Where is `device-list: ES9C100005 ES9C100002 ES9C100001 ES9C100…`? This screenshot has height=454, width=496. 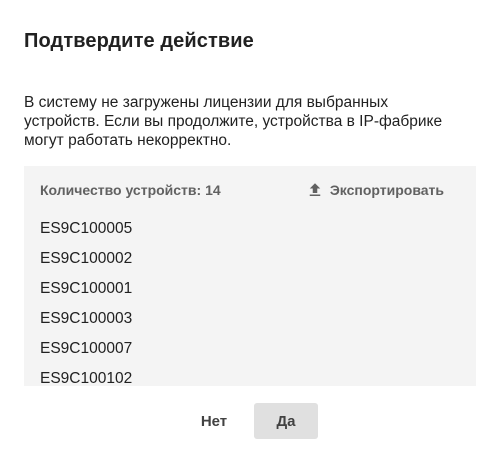 device-list: ES9C100005 ES9C100002 ES9C100001 ES9C100… is located at coordinates (86, 300).